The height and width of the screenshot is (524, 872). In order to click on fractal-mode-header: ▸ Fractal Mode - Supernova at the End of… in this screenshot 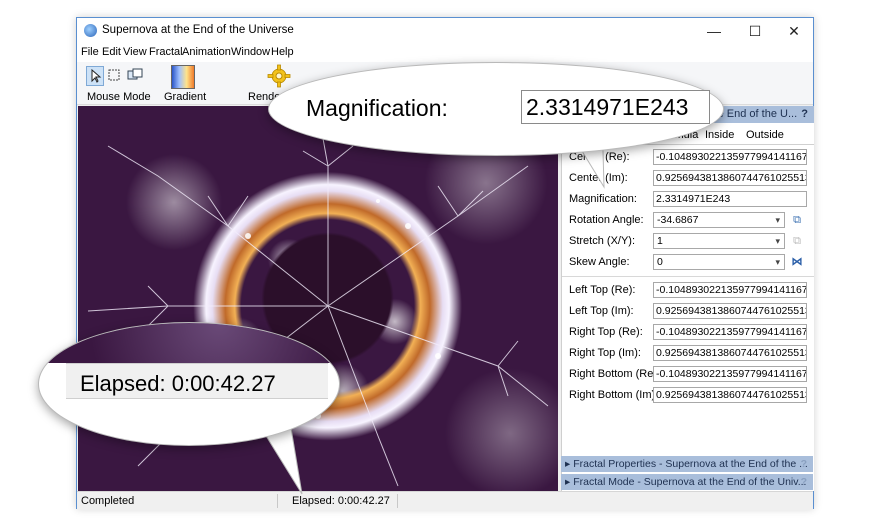, I will do `click(687, 482)`.